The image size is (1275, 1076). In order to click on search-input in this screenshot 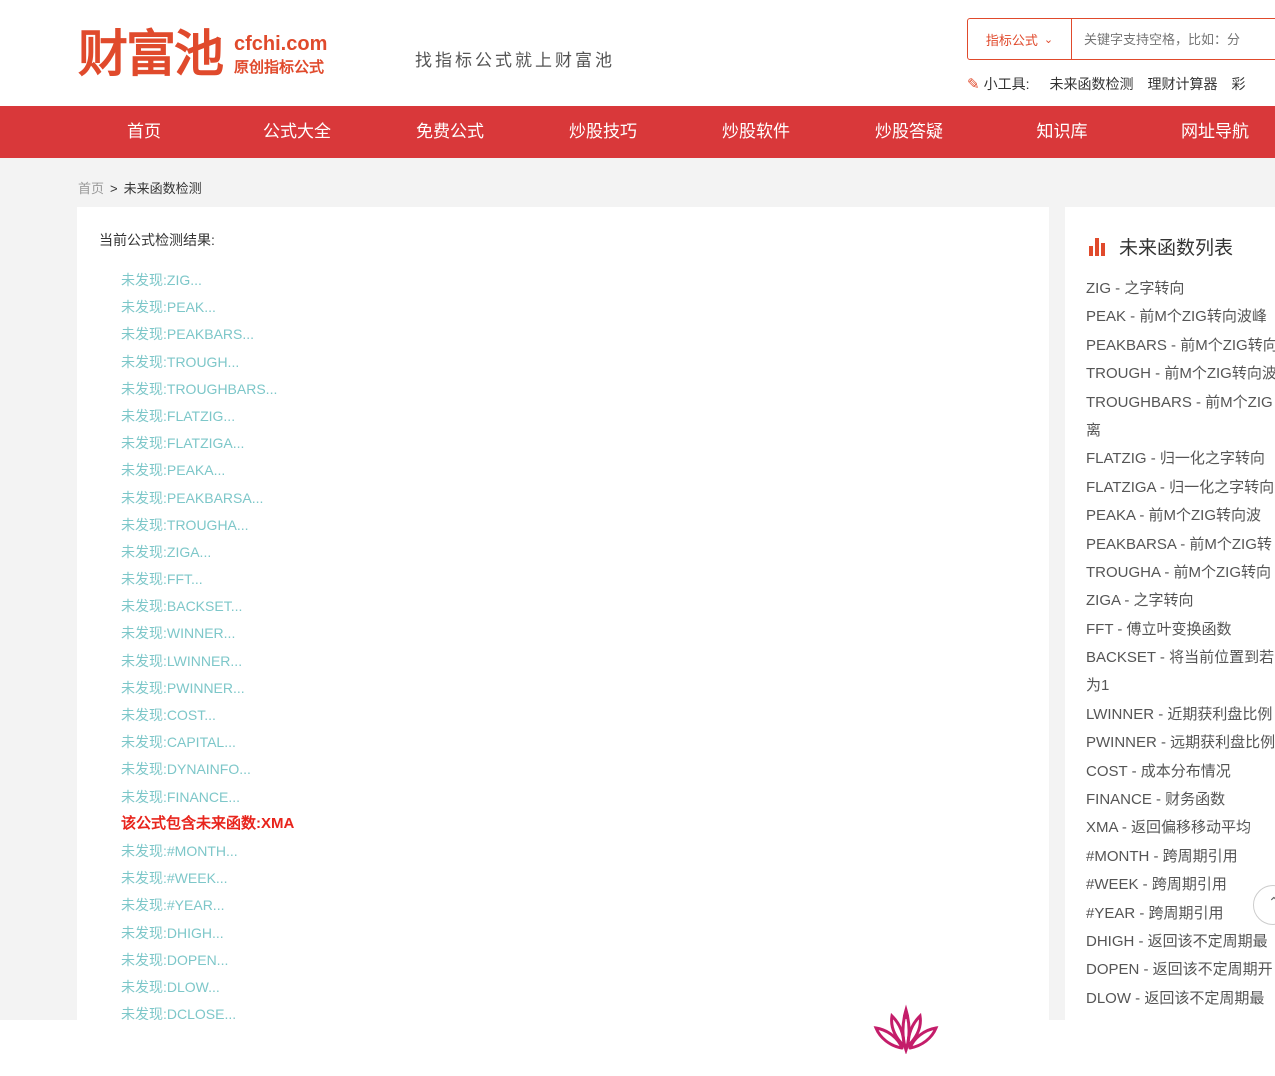, I will do `click(1173, 39)`.